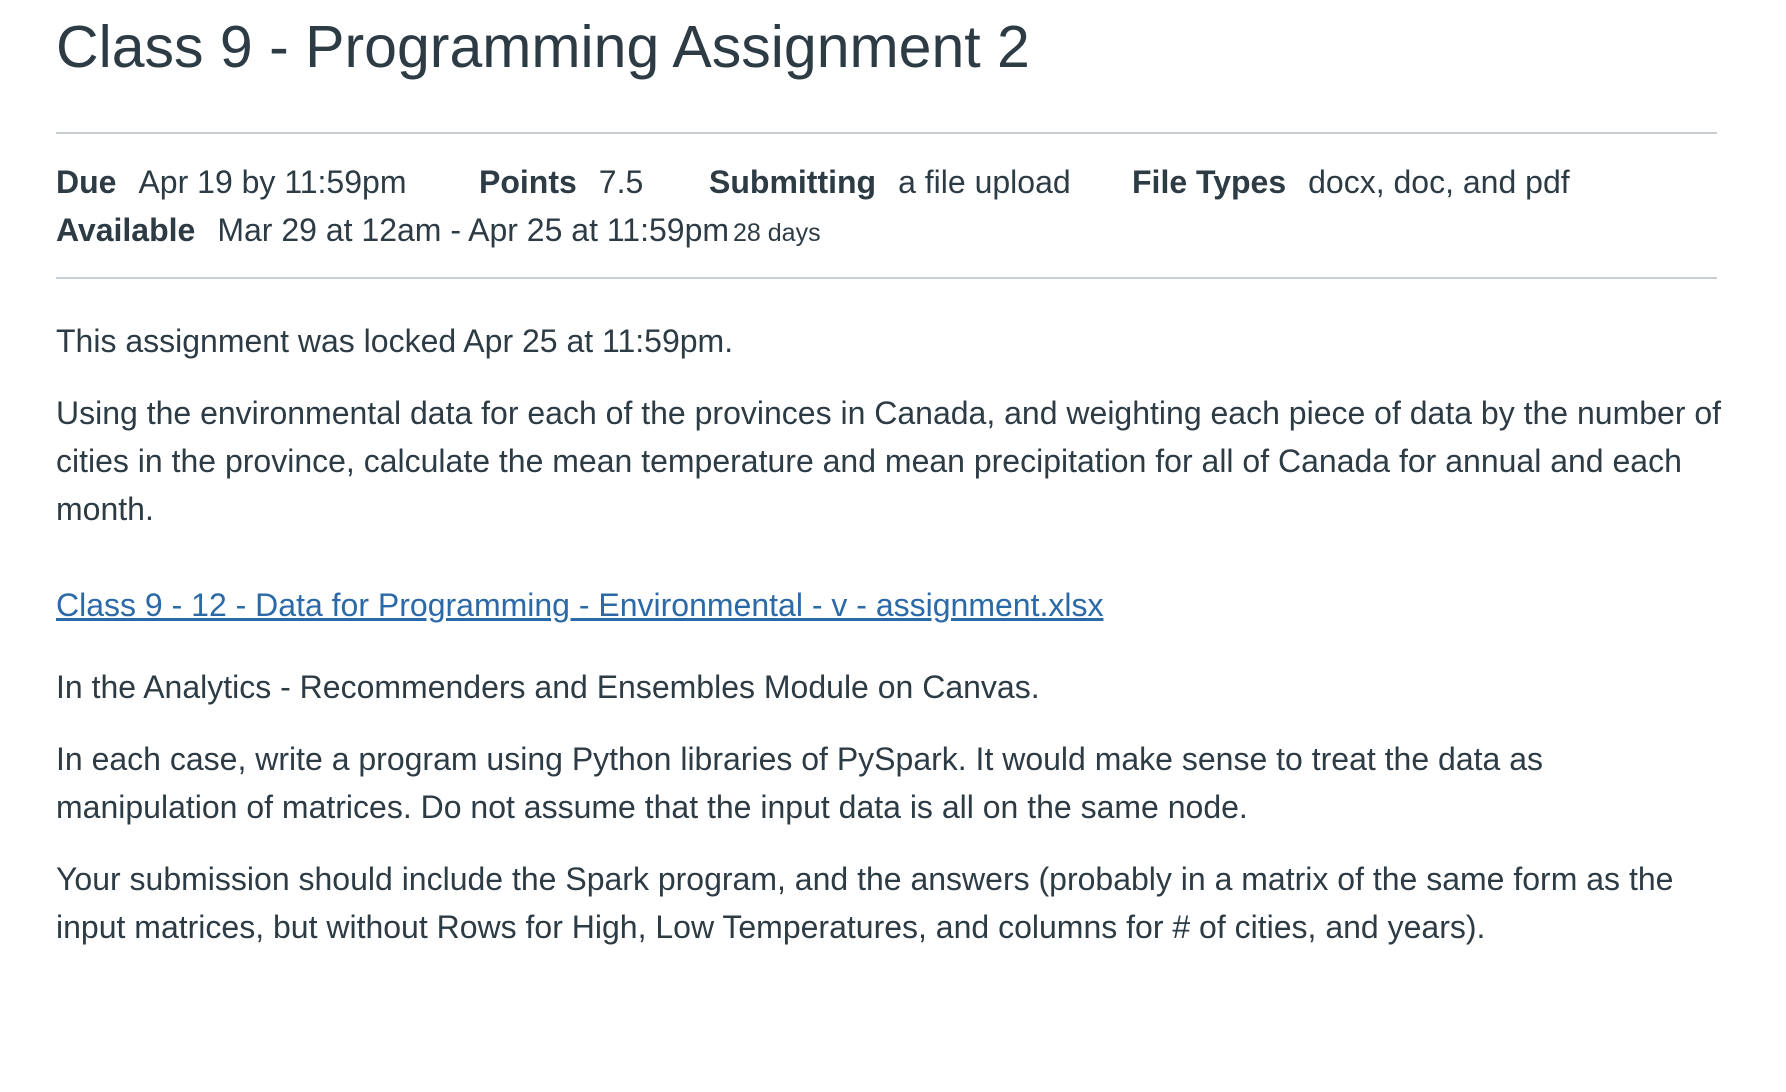  What do you see at coordinates (1439, 182) in the screenshot?
I see `file-types-value: docx, doc, and pdf` at bounding box center [1439, 182].